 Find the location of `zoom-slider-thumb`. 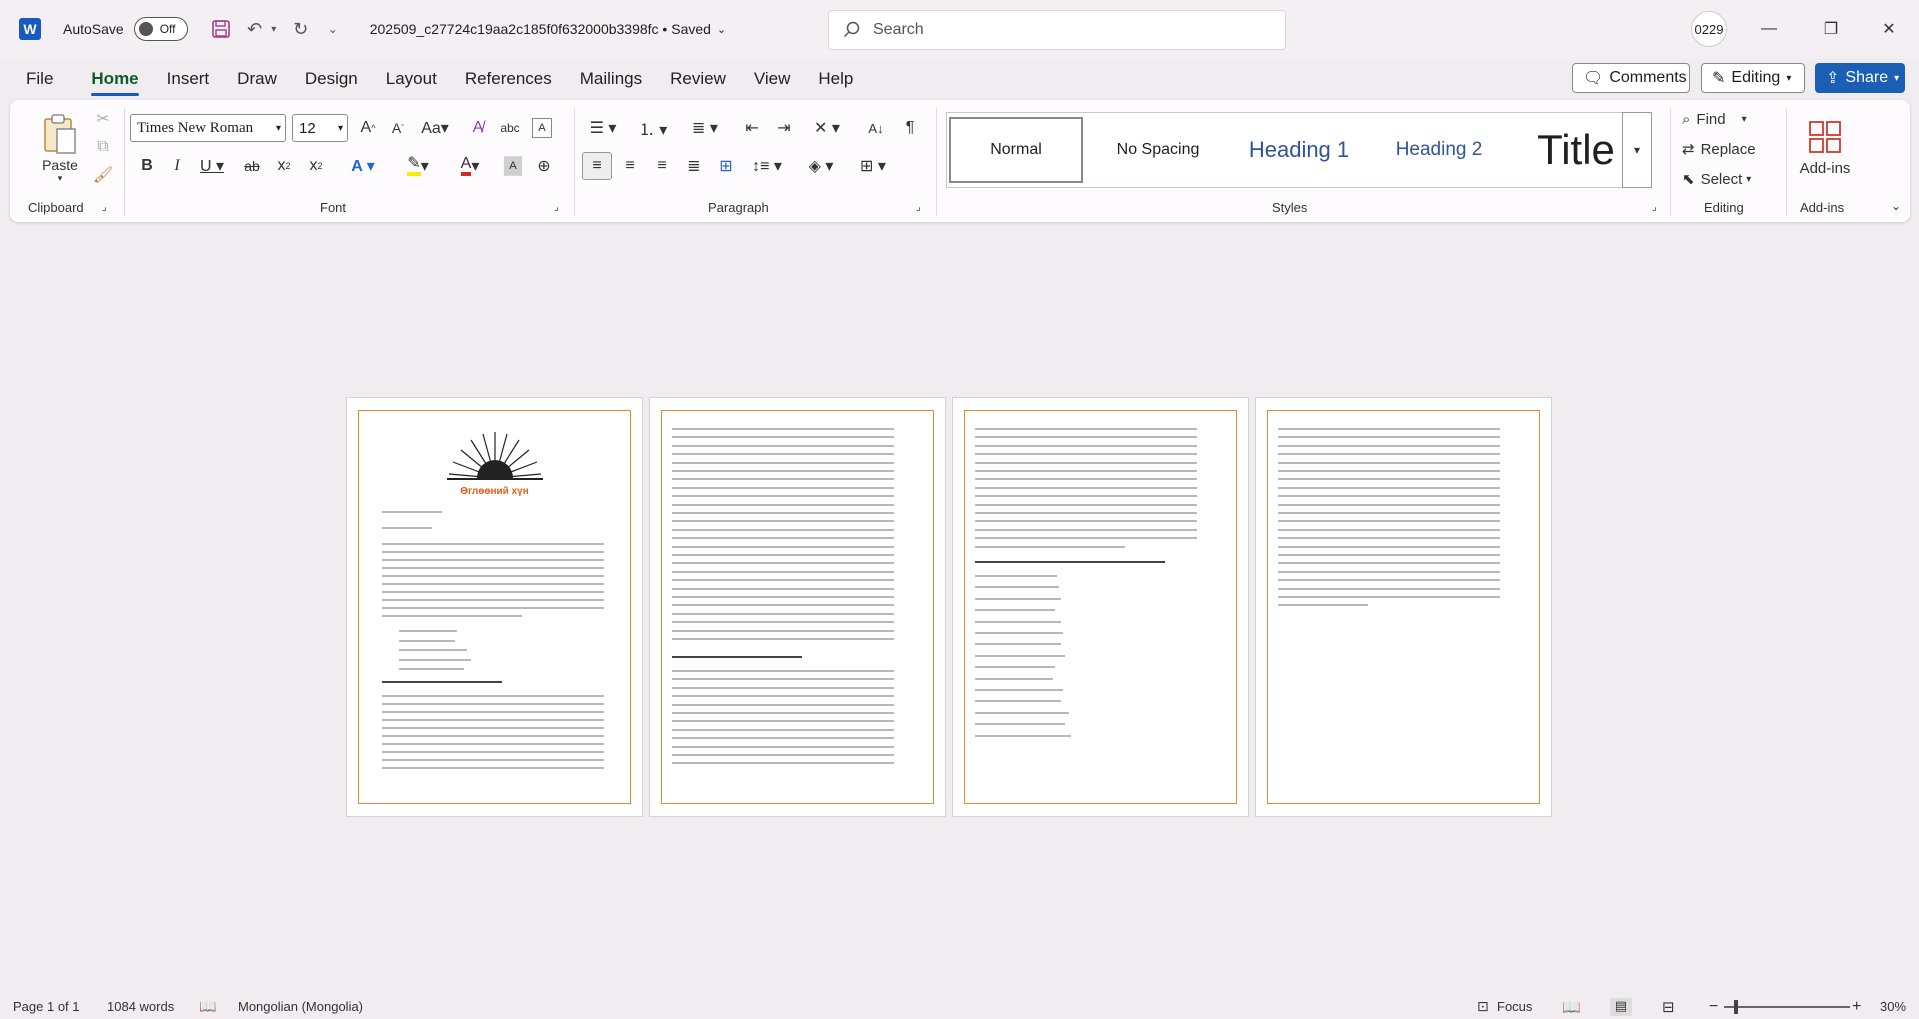

zoom-slider-thumb is located at coordinates (1736, 1007).